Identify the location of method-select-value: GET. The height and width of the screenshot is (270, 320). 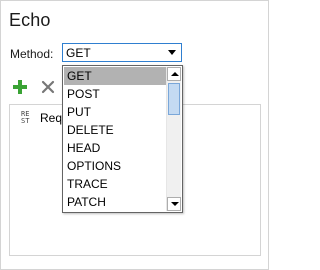
(78, 53).